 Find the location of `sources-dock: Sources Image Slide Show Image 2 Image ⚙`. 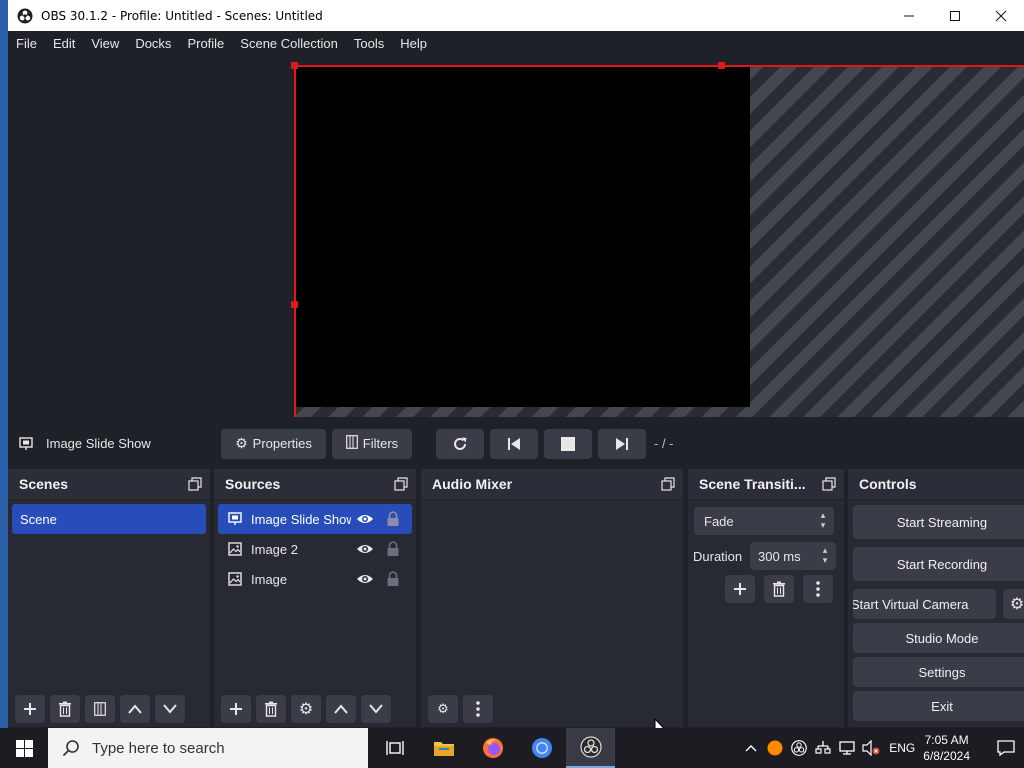

sources-dock: Sources Image Slide Show Image 2 Image ⚙ is located at coordinates (315, 598).